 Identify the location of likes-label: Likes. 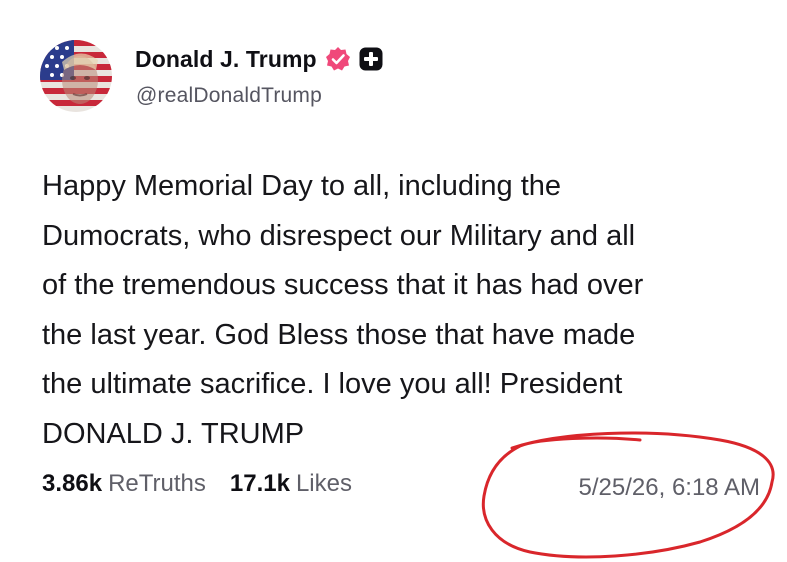
(323, 483).